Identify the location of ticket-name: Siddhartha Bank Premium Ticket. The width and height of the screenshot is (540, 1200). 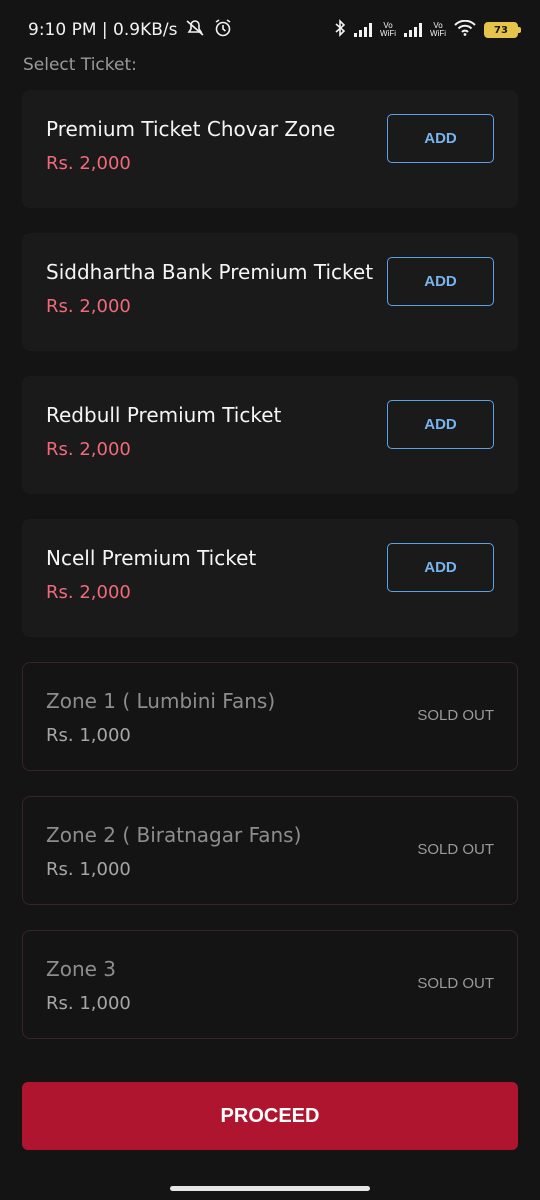
(210, 272).